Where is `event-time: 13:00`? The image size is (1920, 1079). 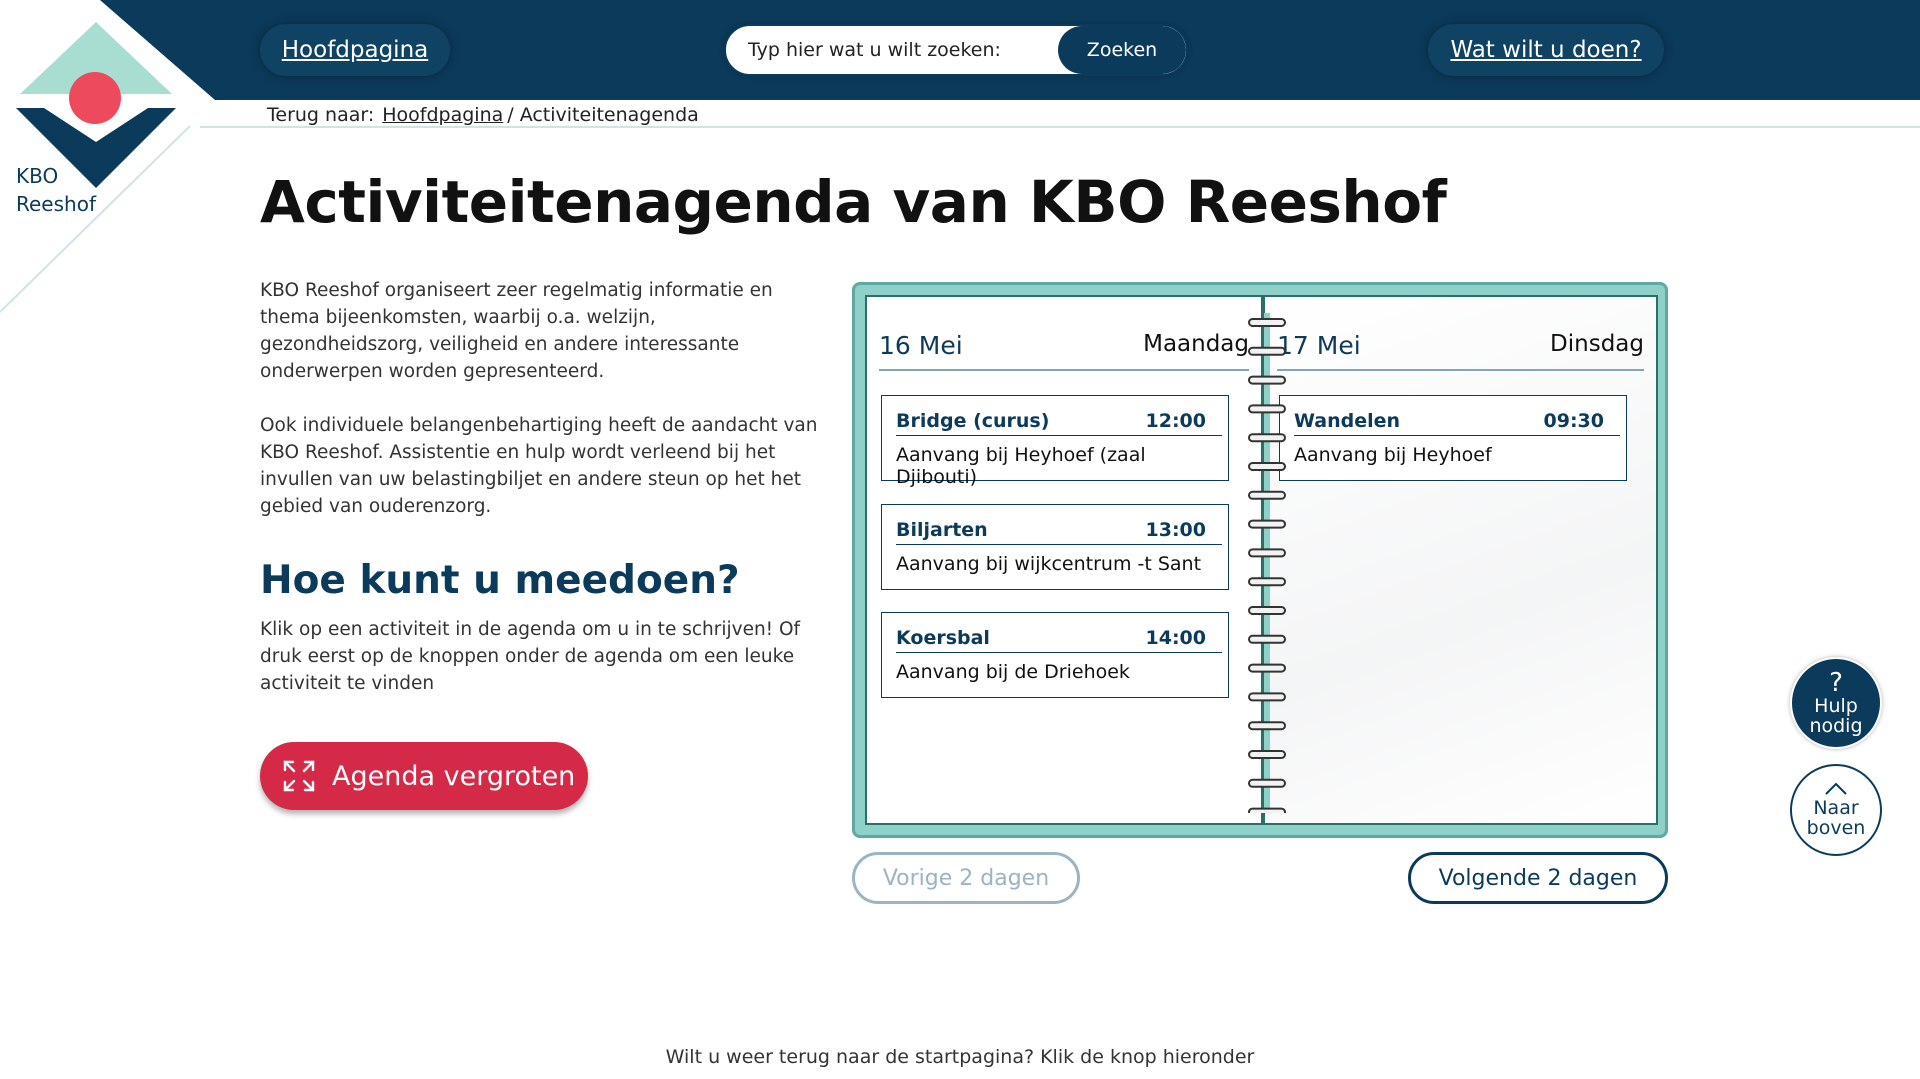
event-time: 13:00 is located at coordinates (1175, 530).